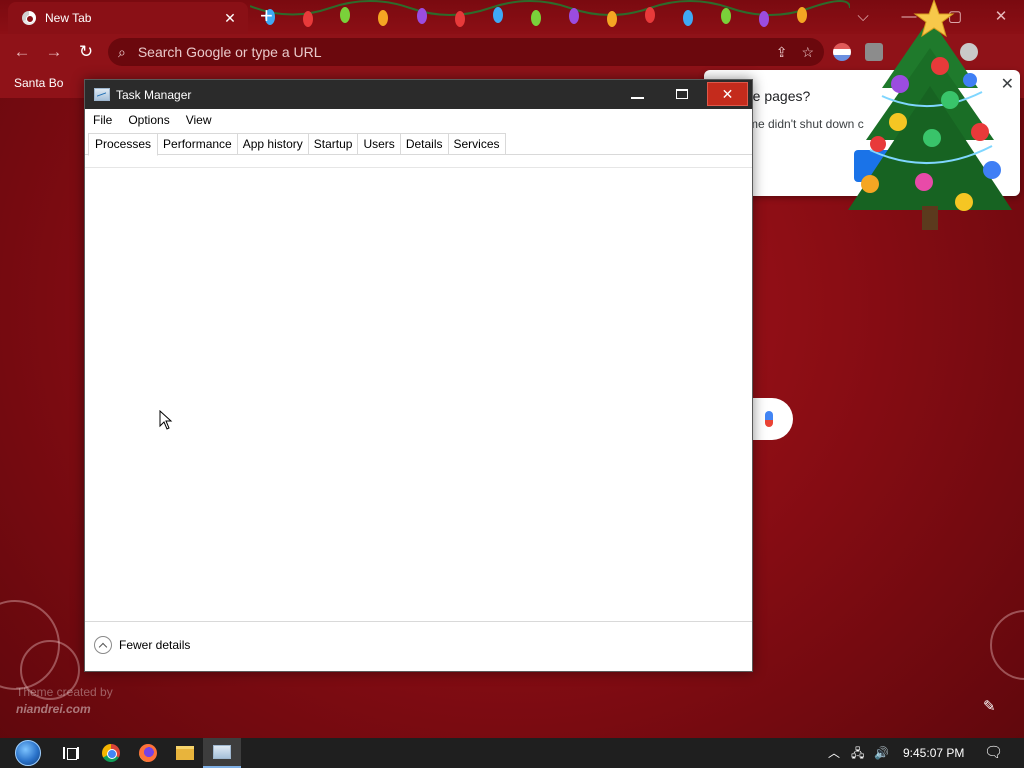  I want to click on folder-icon, so click(185, 753).